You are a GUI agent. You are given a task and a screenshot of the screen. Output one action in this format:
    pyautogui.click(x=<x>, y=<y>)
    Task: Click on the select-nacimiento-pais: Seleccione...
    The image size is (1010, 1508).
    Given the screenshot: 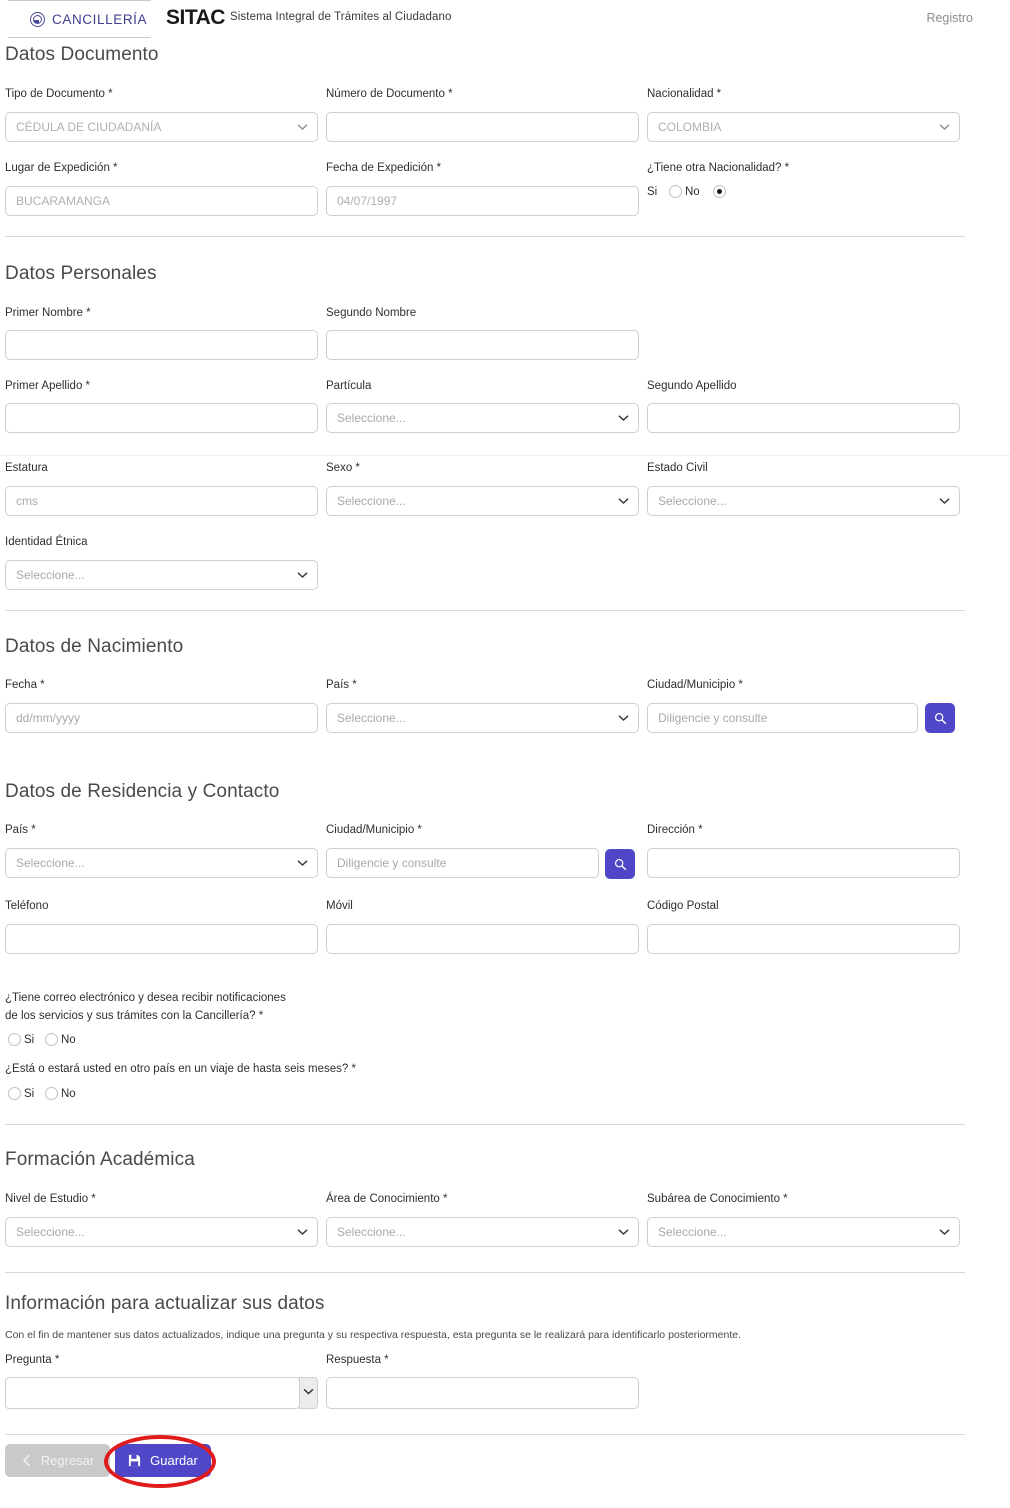 What is the action you would take?
    pyautogui.click(x=482, y=718)
    